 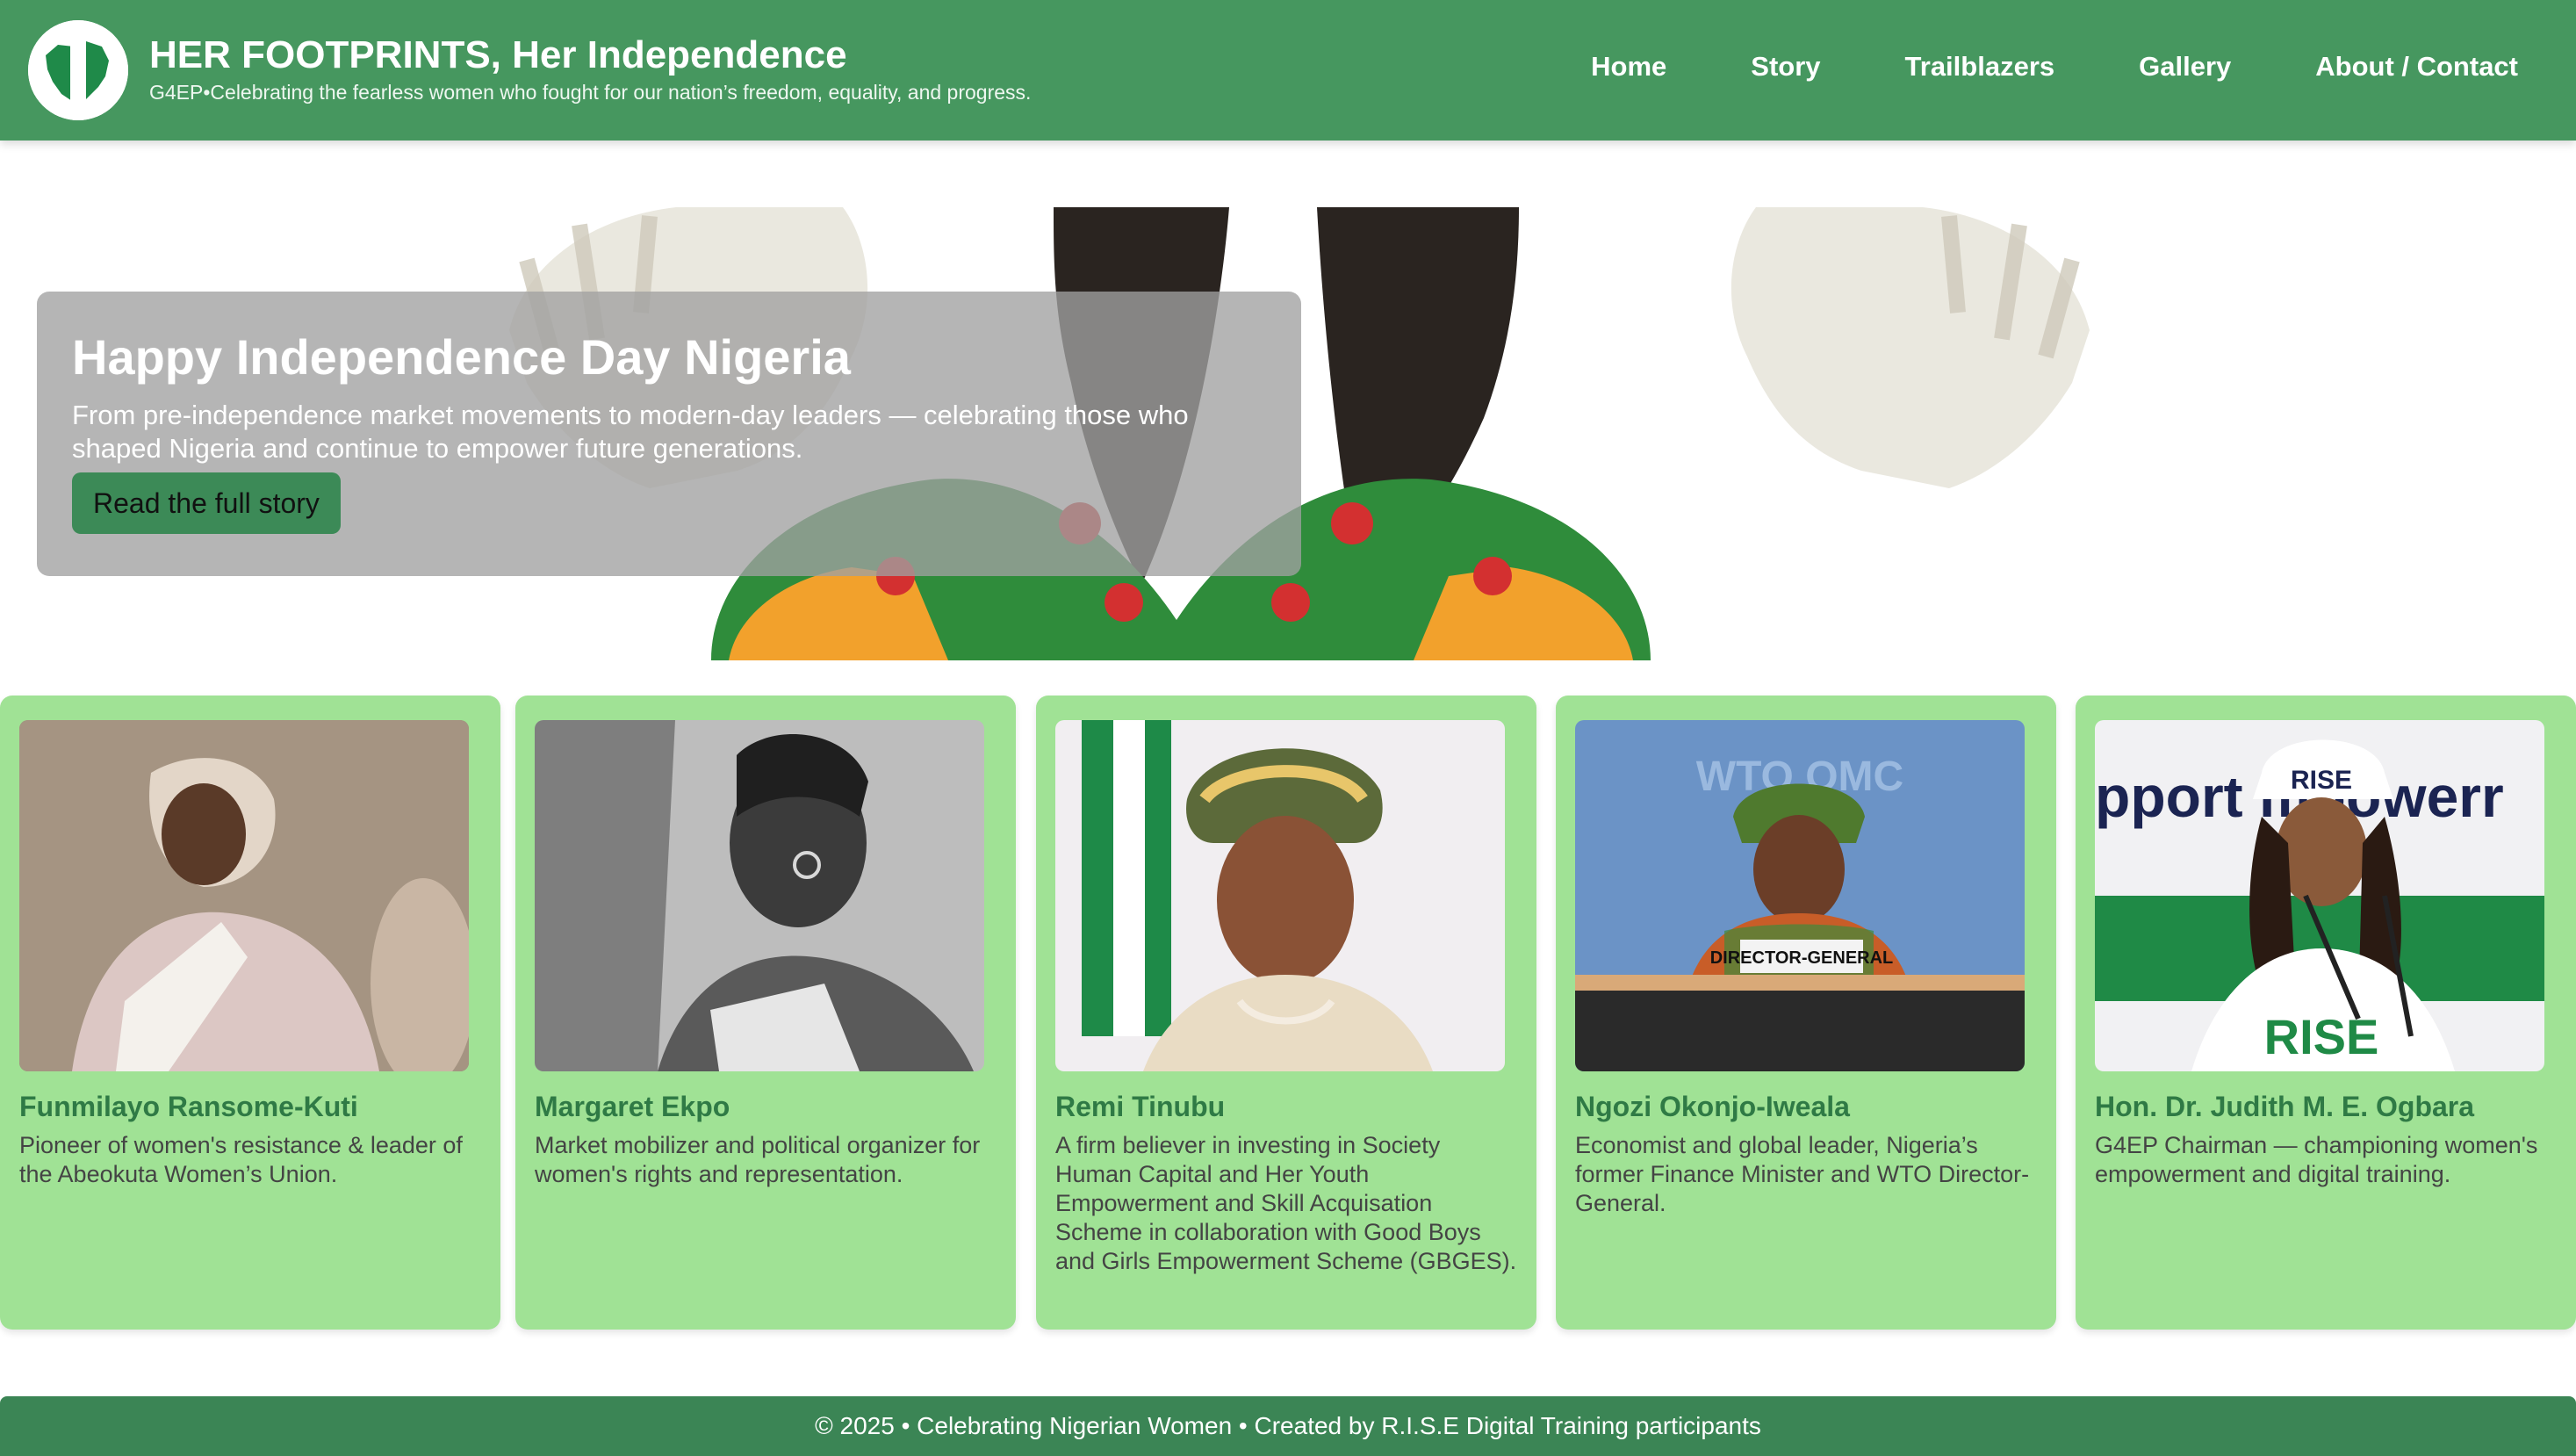 I want to click on hero-title: Happy Independence Day Nigeria, so click(x=461, y=357).